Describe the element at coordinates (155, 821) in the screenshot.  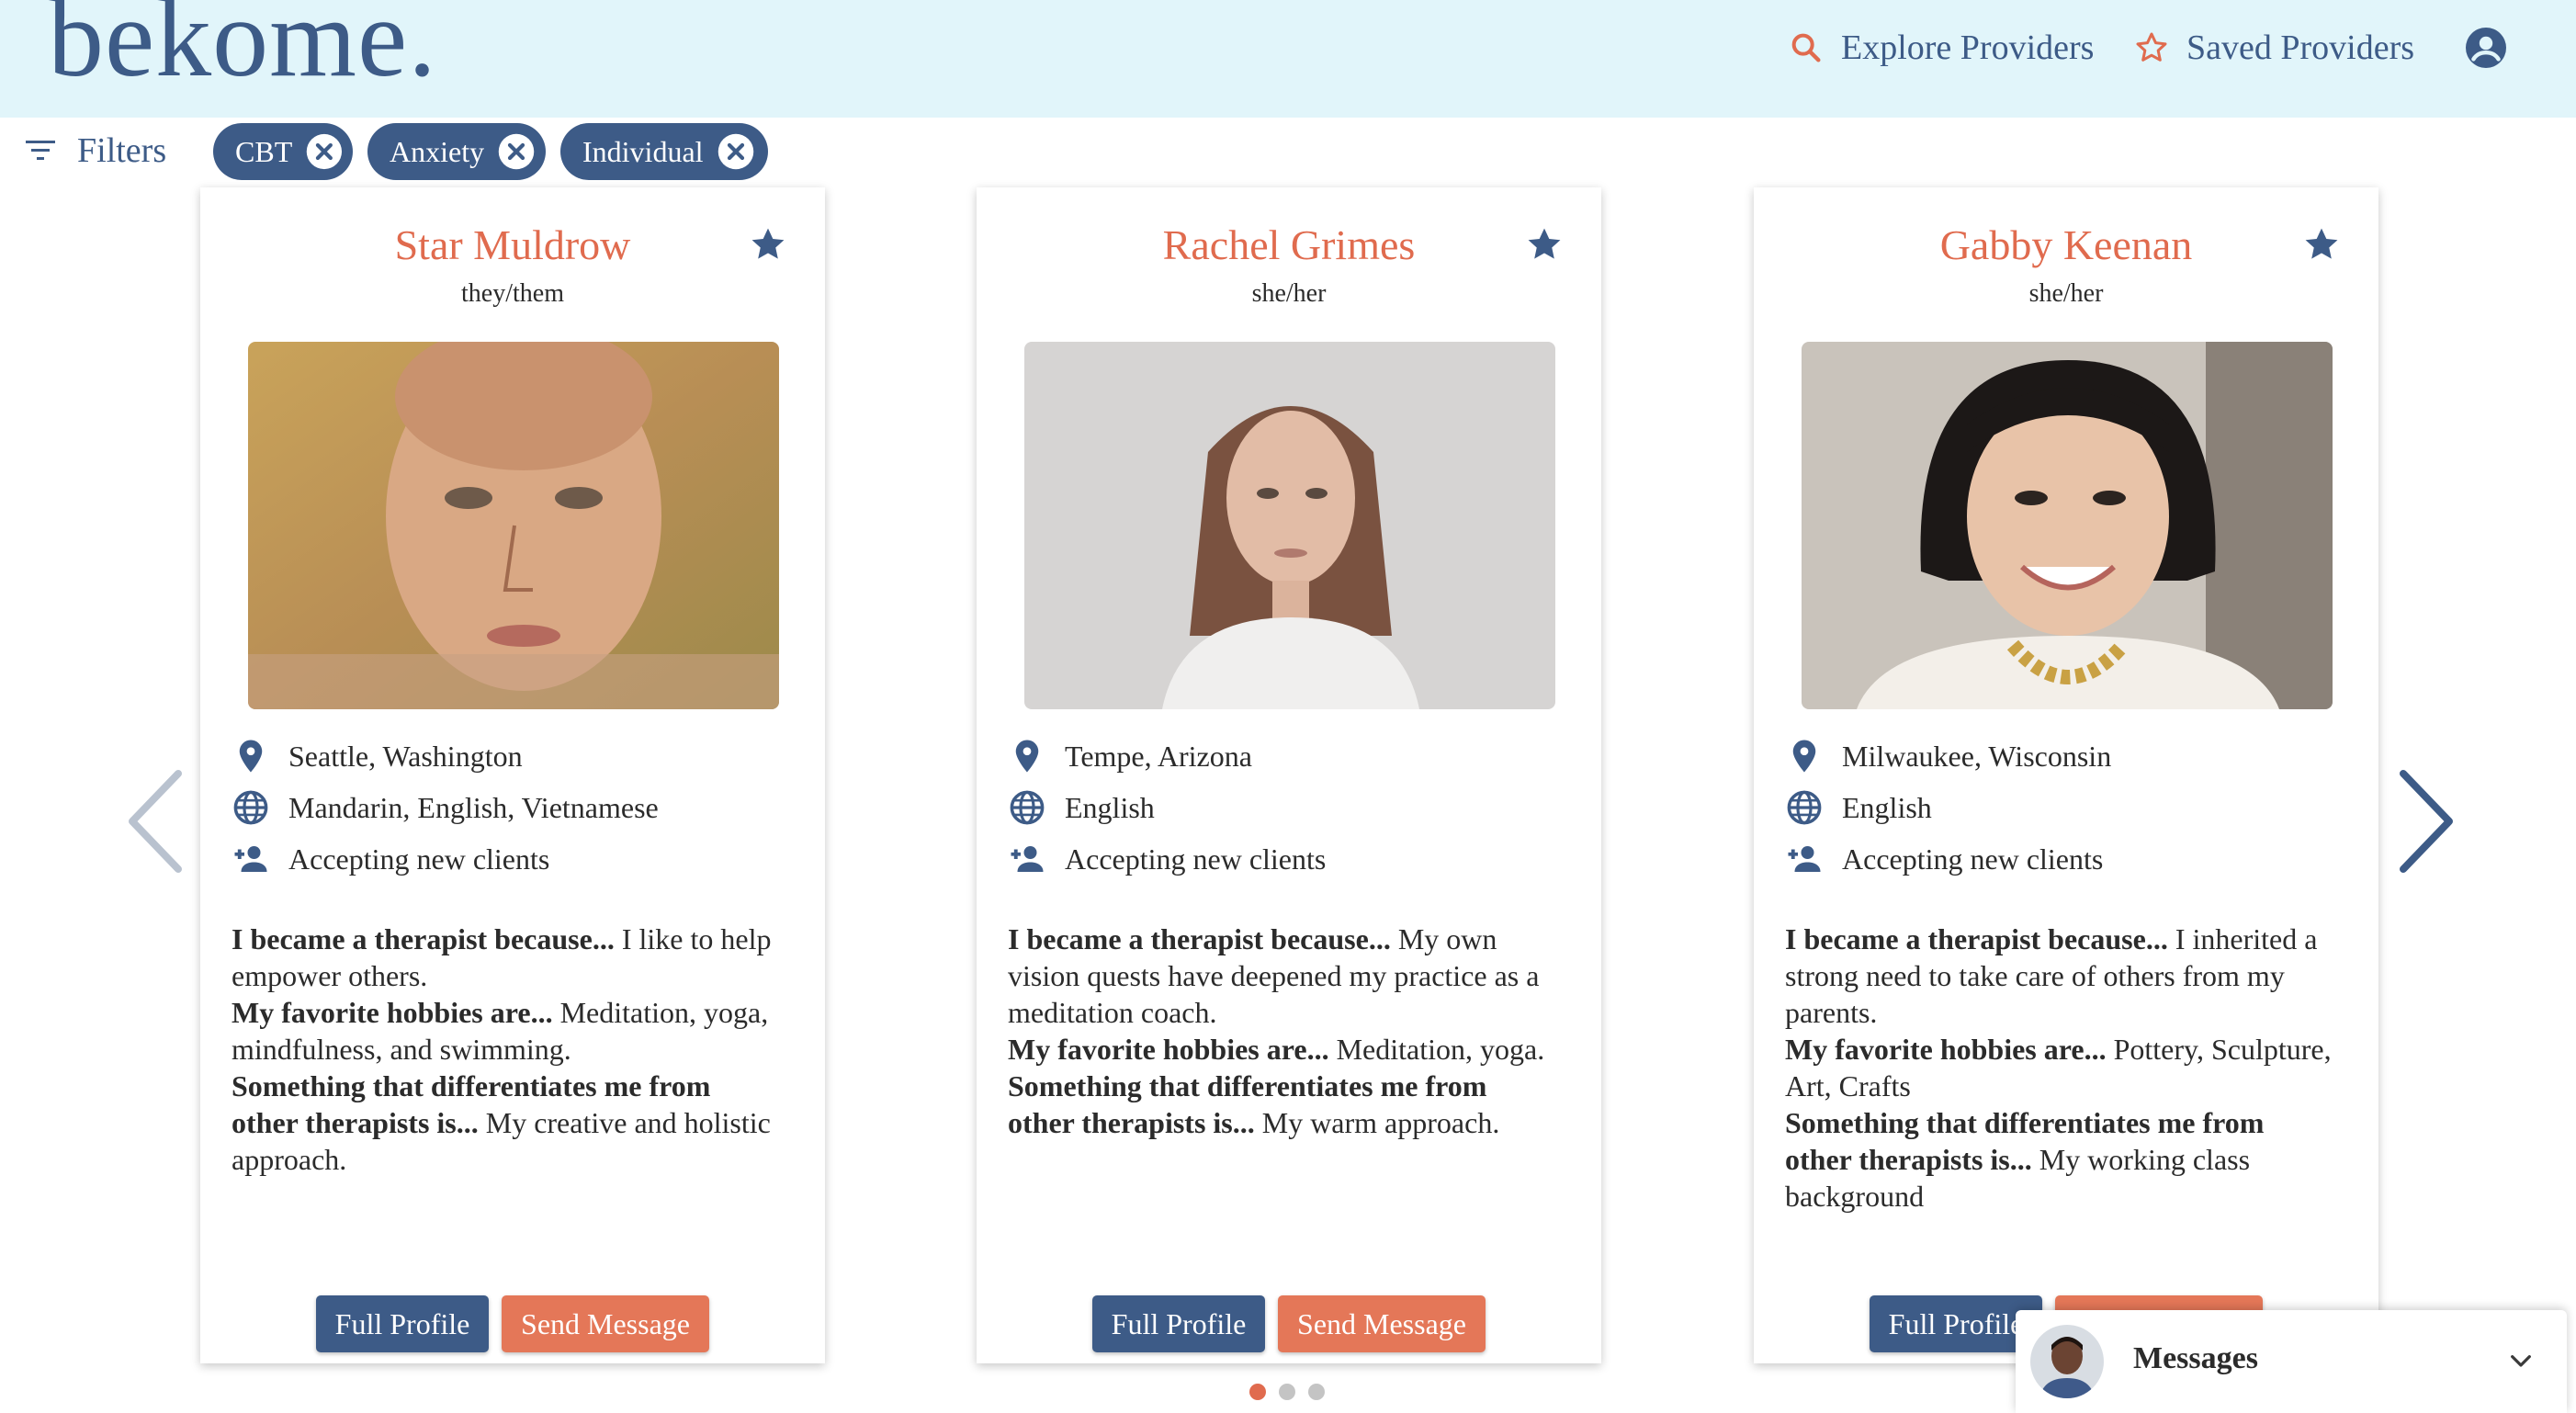
I see `previous-arrow-icon` at that location.